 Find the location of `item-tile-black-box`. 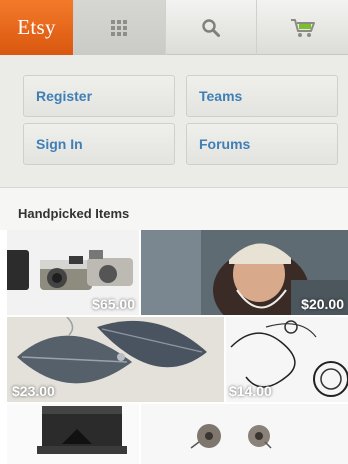

item-tile-black-box is located at coordinates (73, 434).